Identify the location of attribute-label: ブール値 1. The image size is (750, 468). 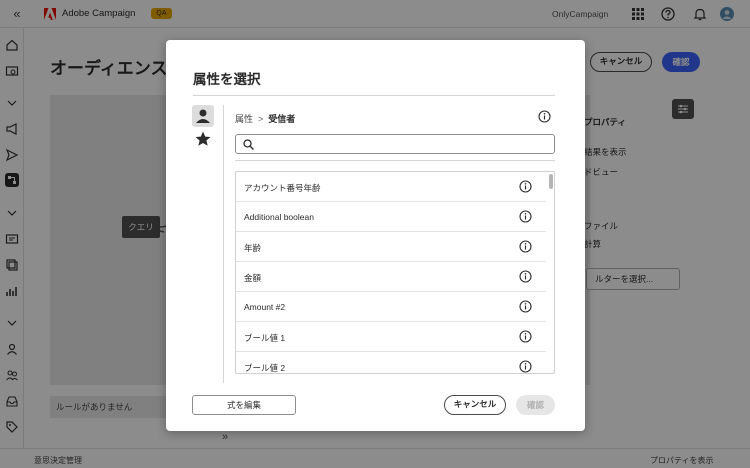
(265, 338).